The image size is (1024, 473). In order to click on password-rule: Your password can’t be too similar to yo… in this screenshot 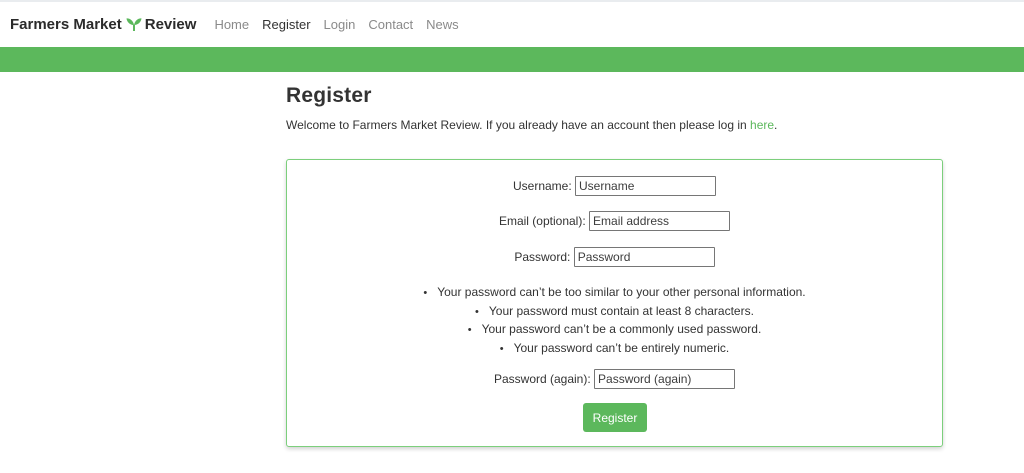, I will do `click(614, 292)`.